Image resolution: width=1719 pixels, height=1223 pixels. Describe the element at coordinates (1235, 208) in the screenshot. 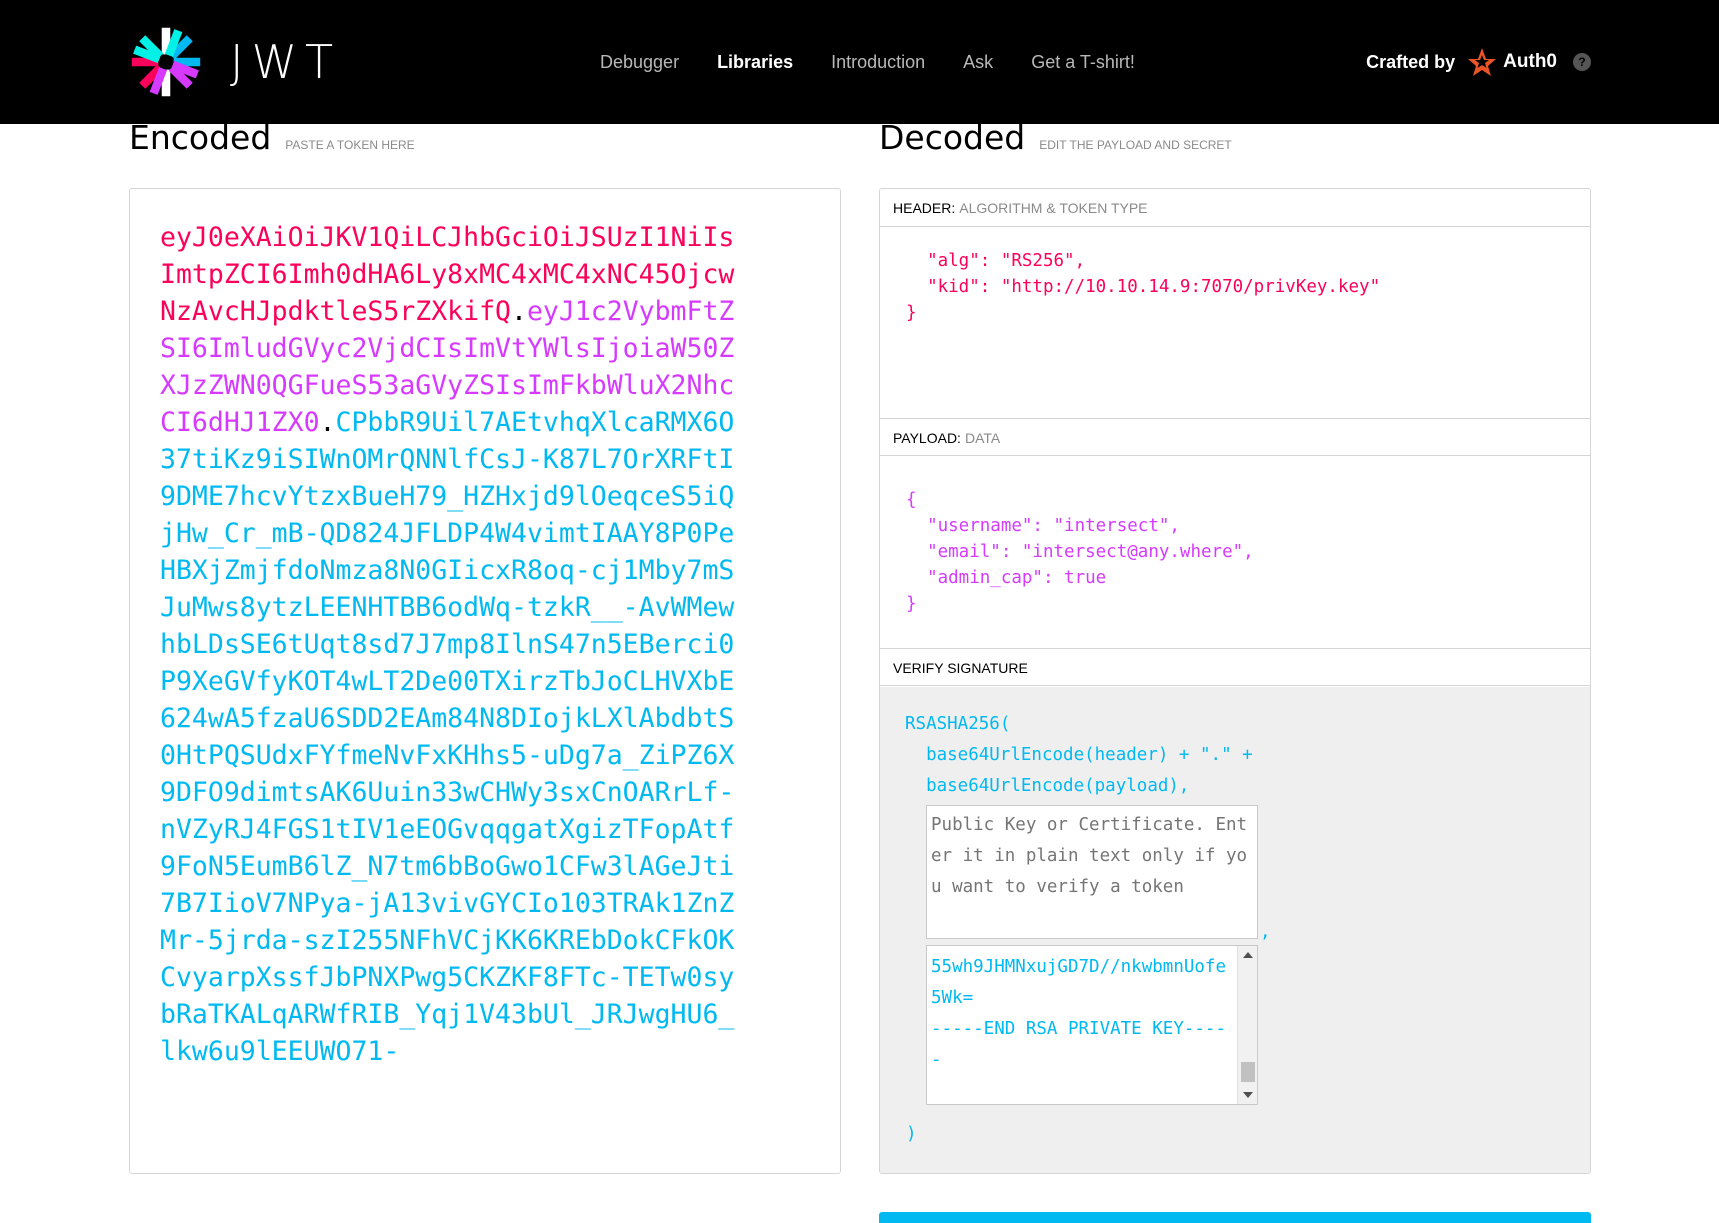

I see `header-section-title: HEADER: ALGORITHM & TOKEN TYPE` at that location.